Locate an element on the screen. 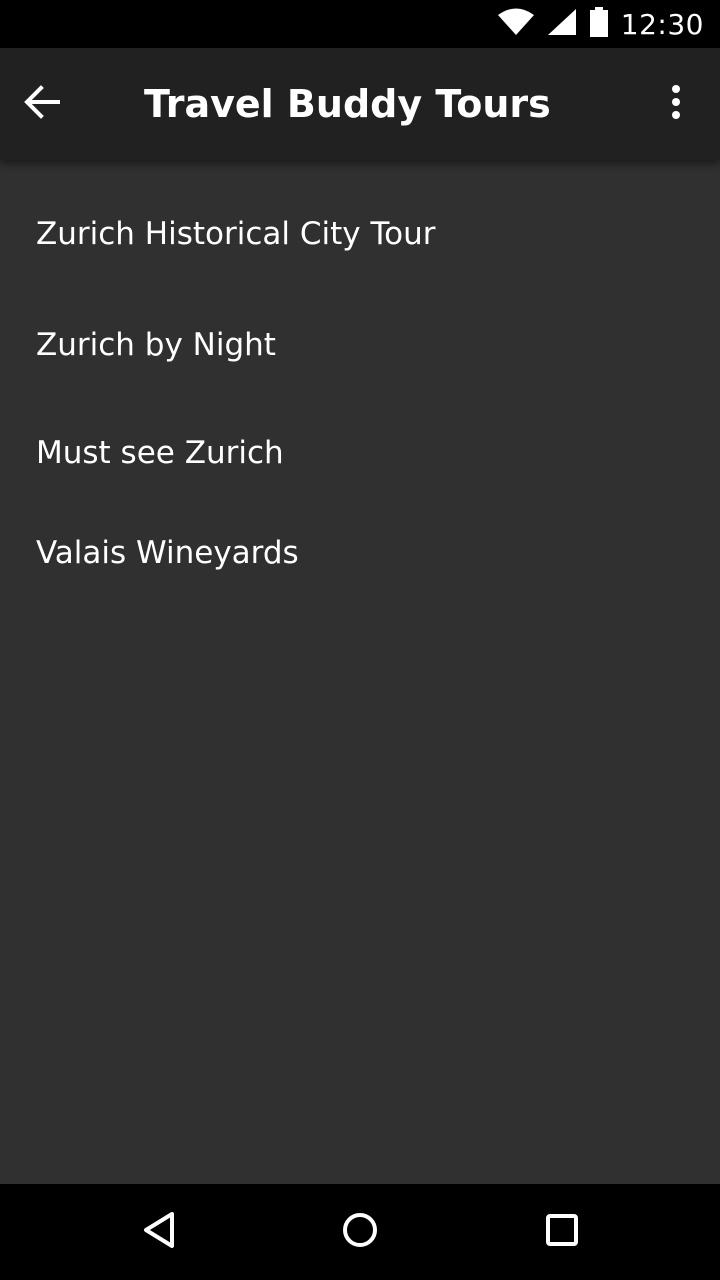 The image size is (720, 1280). overflow-menu-button is located at coordinates (676, 104).